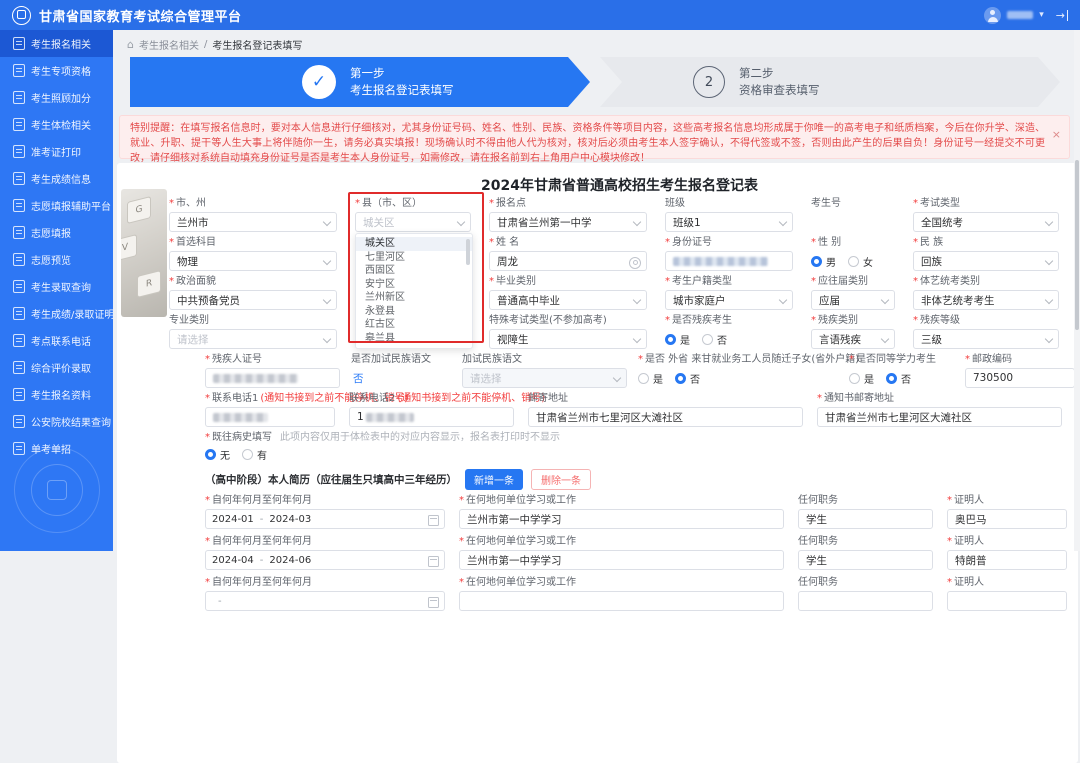  Describe the element at coordinates (650, 378) in the screenshot. I see `migrant-yes-radio: 是` at that location.